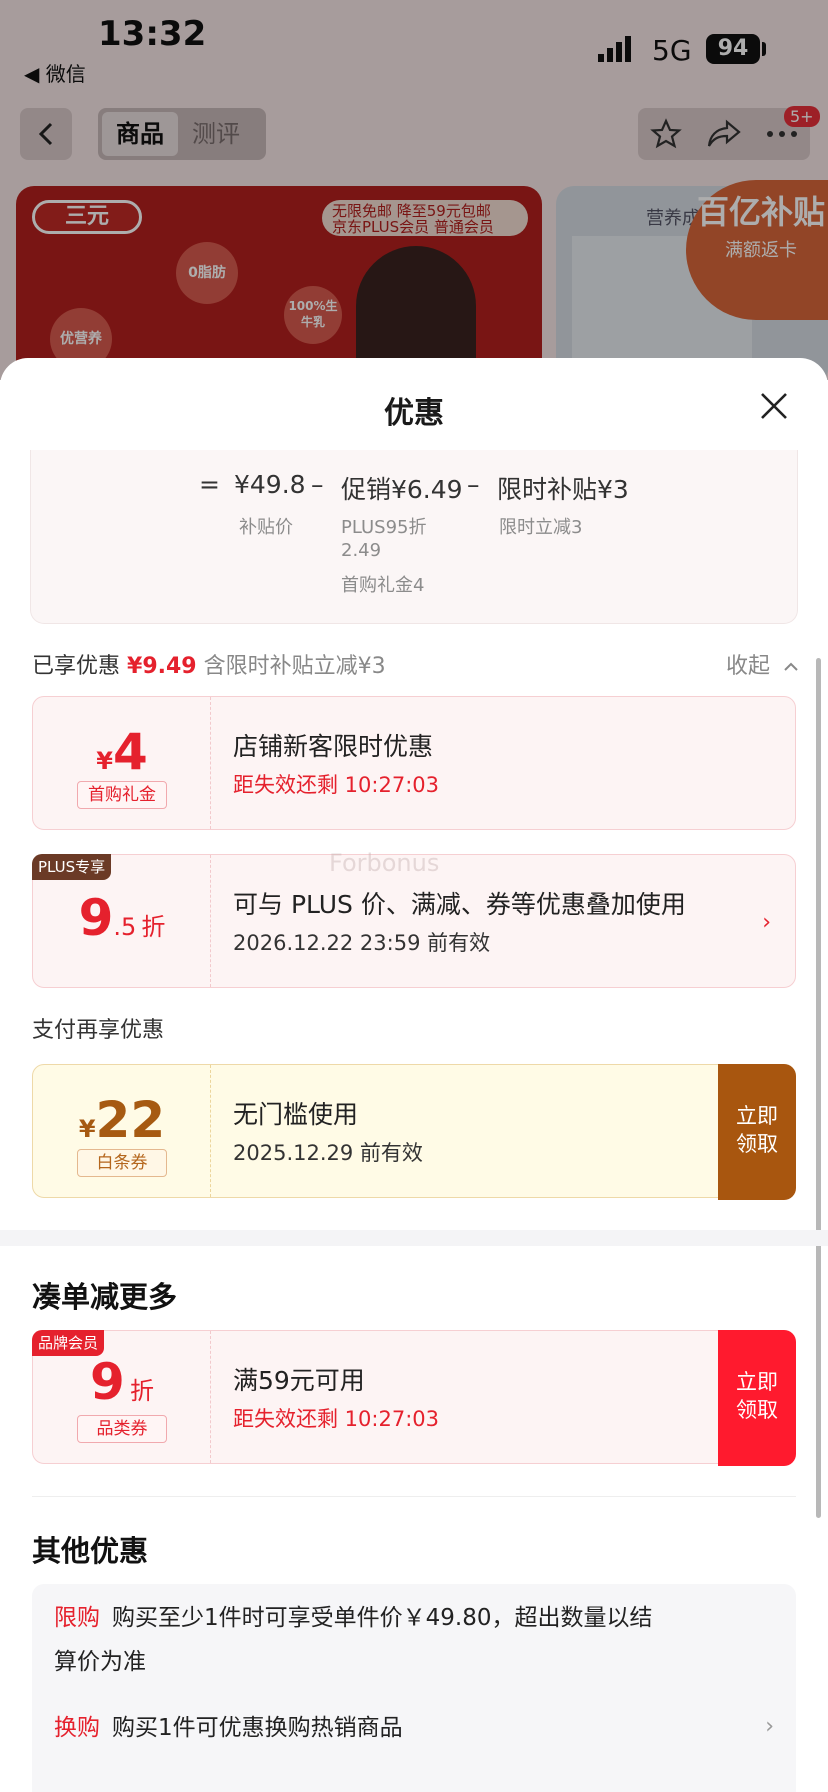 Image resolution: width=828 pixels, height=1792 pixels. I want to click on coupon-expiry: 2026.12.22 23:59 前有效, so click(362, 943).